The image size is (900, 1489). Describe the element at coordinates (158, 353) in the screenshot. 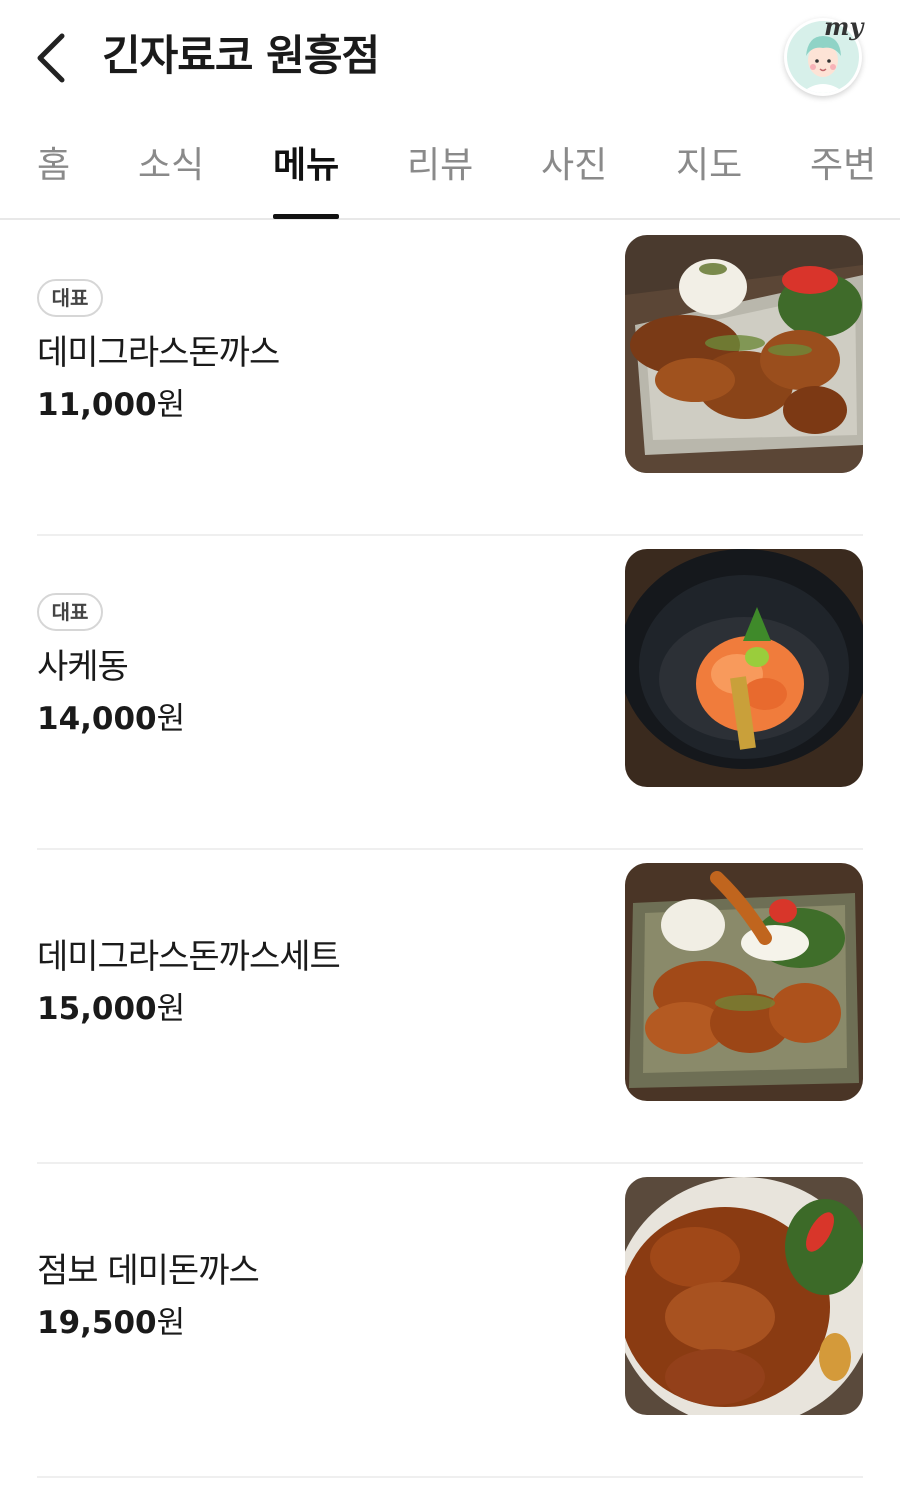

I see `menu-item-name: 데미그라스돈까스` at that location.